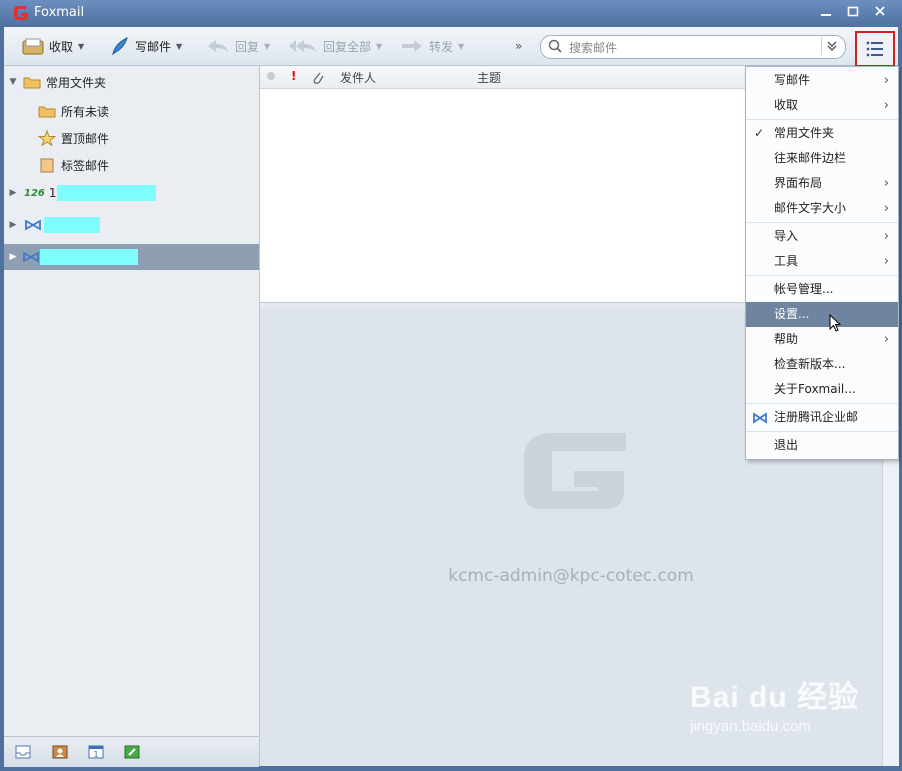 This screenshot has height=771, width=902. I want to click on menu-item-receive: 收取 ›, so click(822, 105).